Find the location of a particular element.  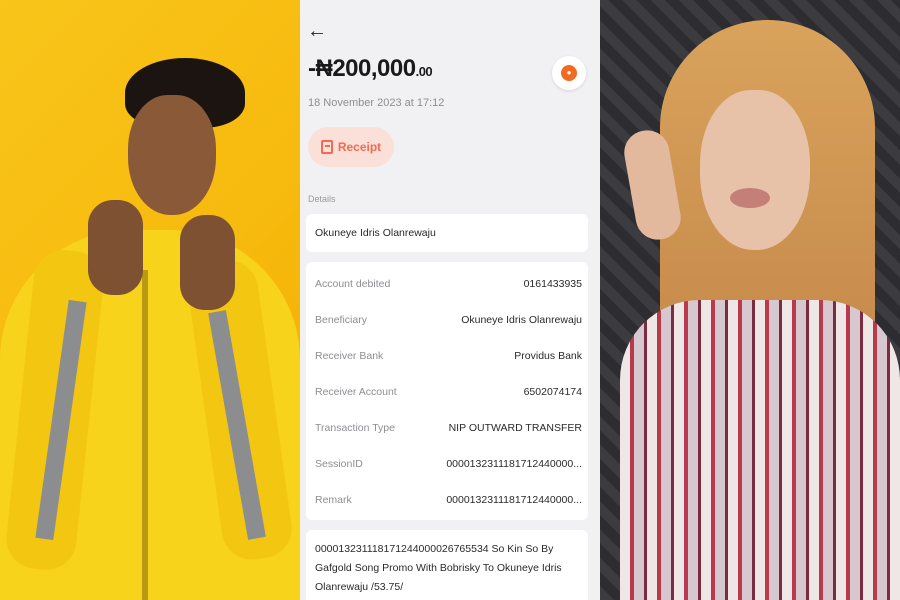

man-face is located at coordinates (172, 155).